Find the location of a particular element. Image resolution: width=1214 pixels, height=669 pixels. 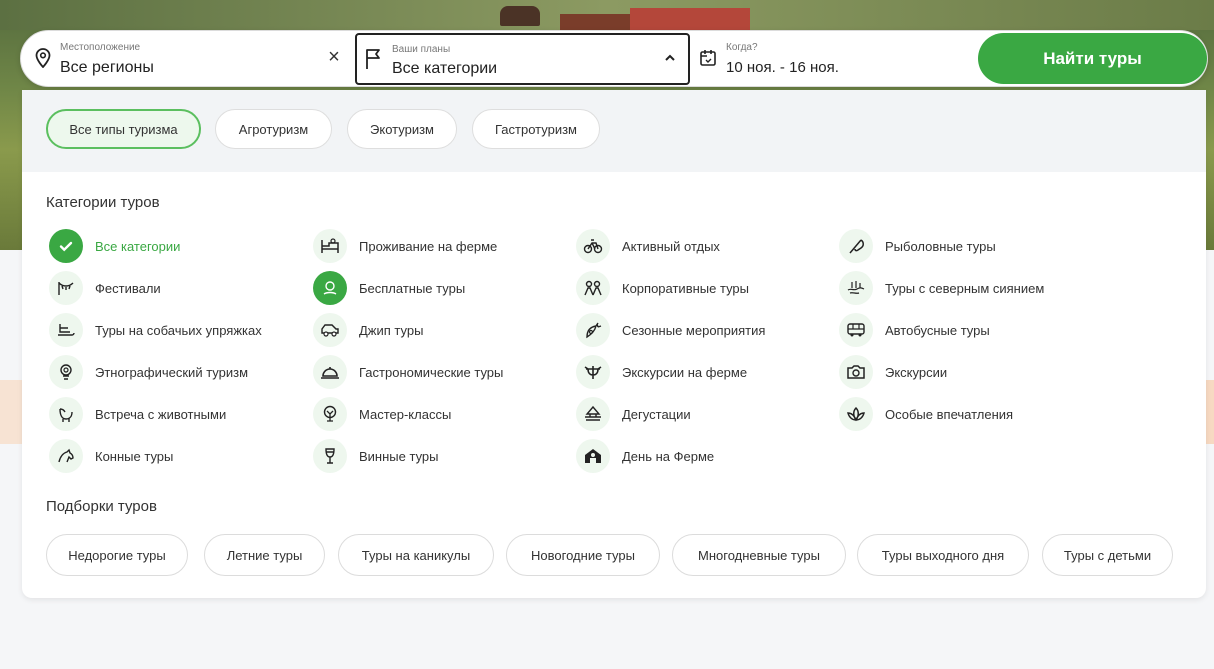

chip-gastrotourism: Гастротуризм is located at coordinates (536, 129).